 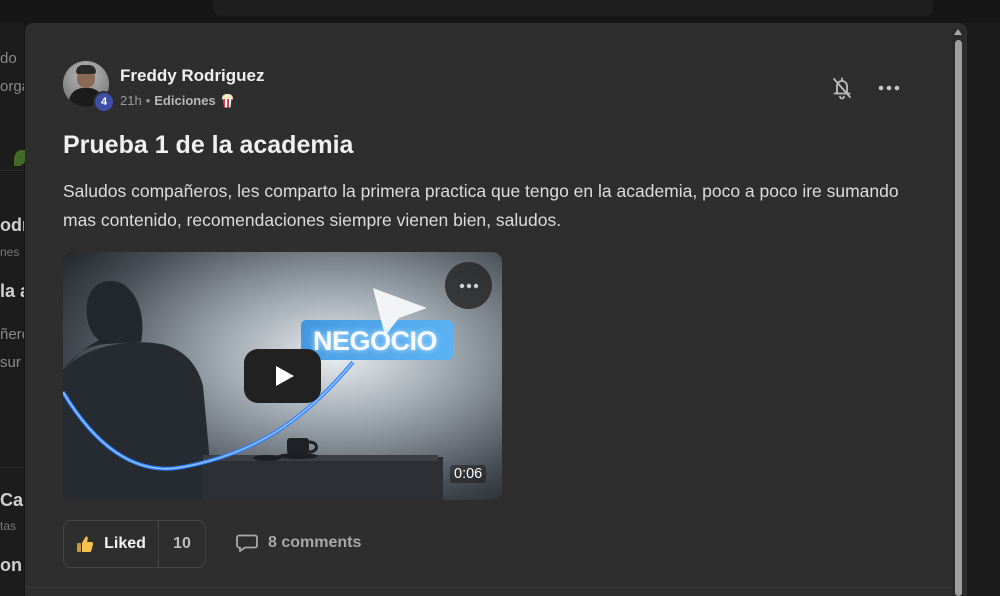 I want to click on play-icon, so click(x=284, y=376).